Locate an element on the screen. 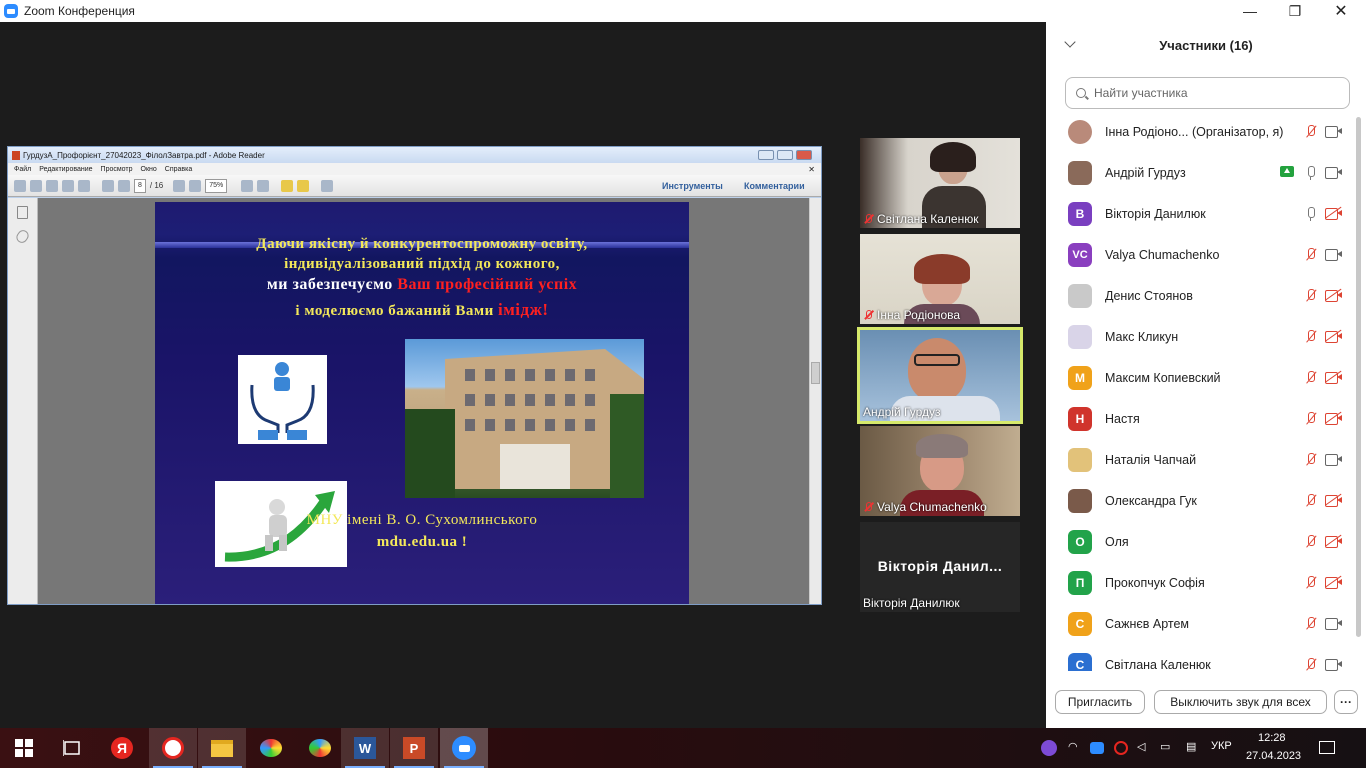 The width and height of the screenshot is (1366, 768). participant-row: С Світлана Каленюк is located at coordinates (1206, 657).